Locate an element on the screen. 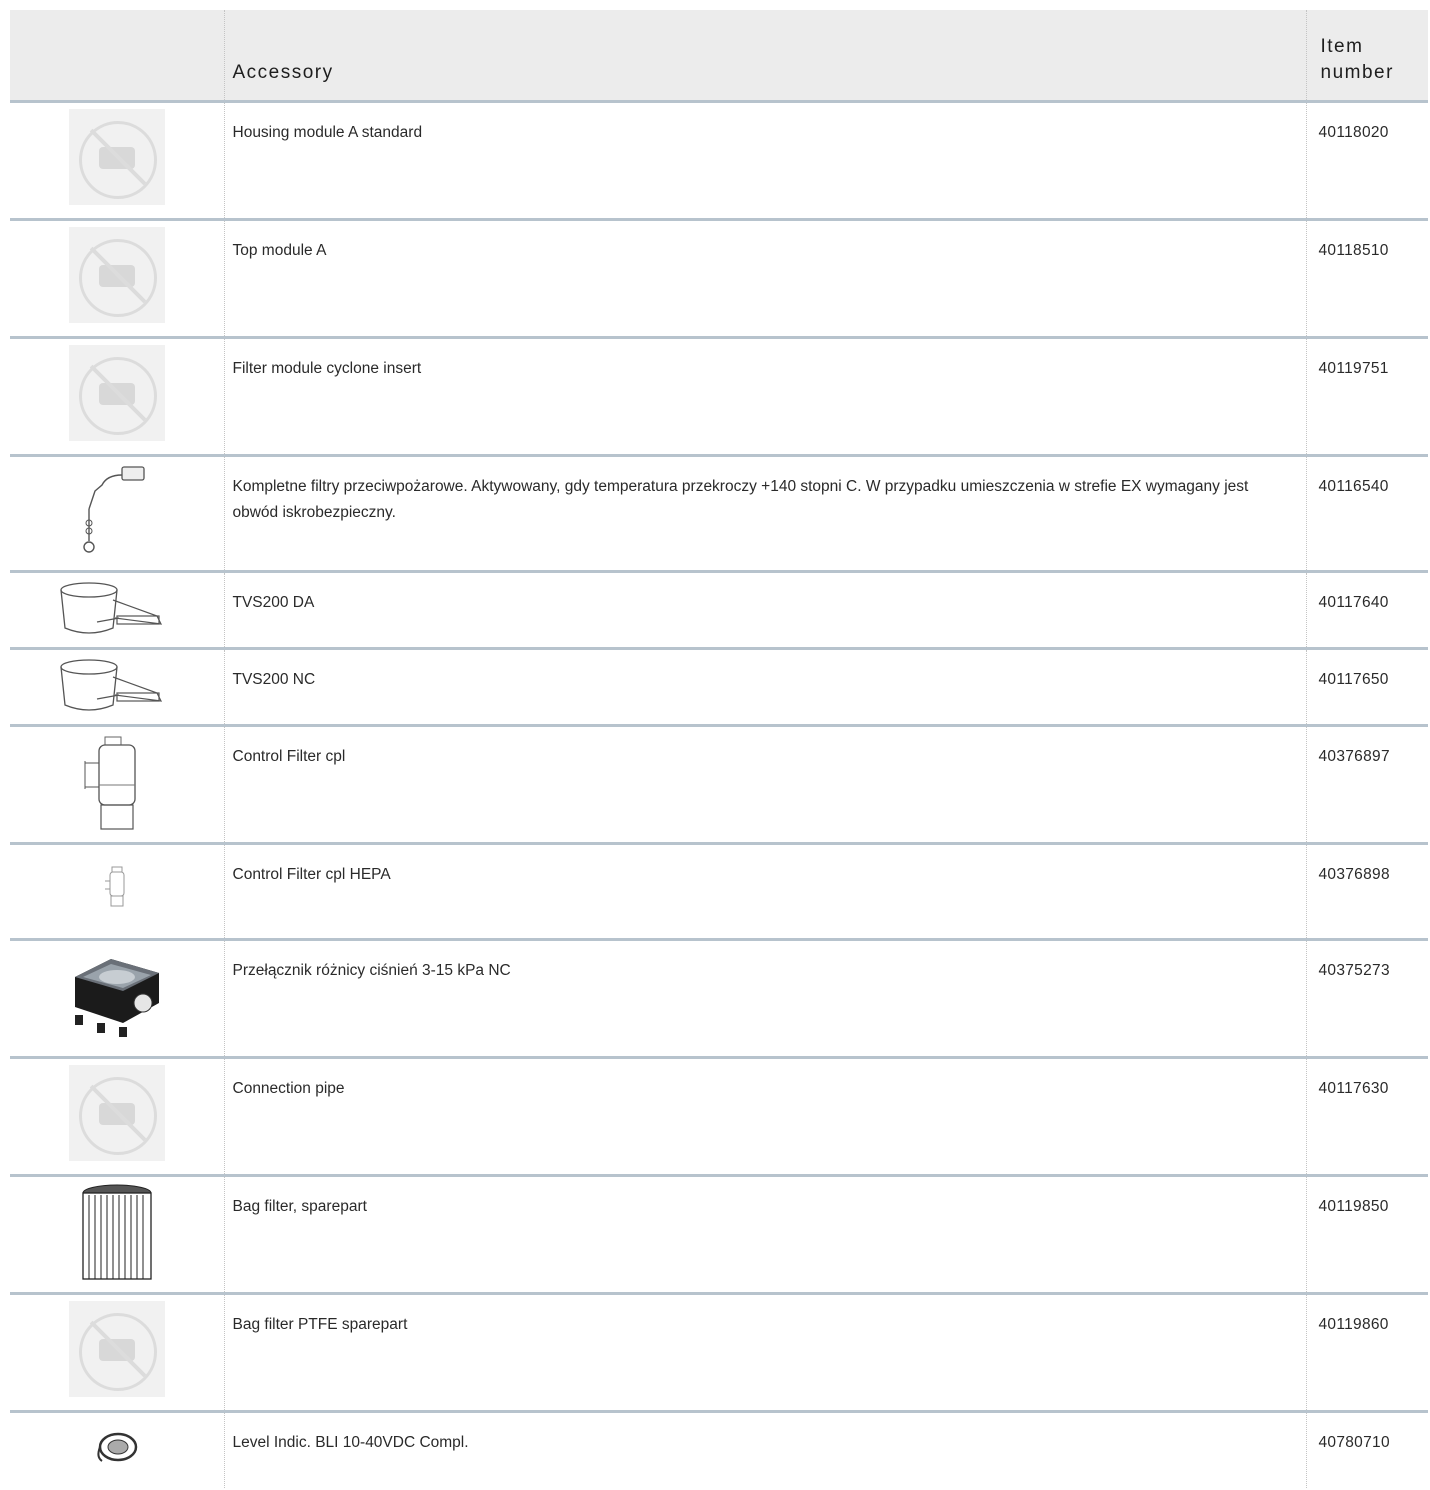 Image resolution: width=1430 pixels, height=1490 pixels. accessory-name: Control Filter cpl HEPA is located at coordinates (311, 874).